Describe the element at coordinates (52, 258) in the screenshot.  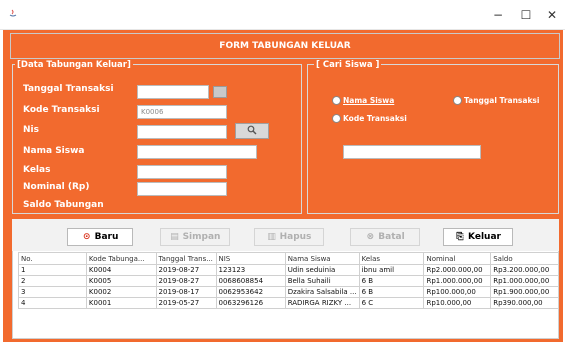
I see `col-header-no: No.` at that location.